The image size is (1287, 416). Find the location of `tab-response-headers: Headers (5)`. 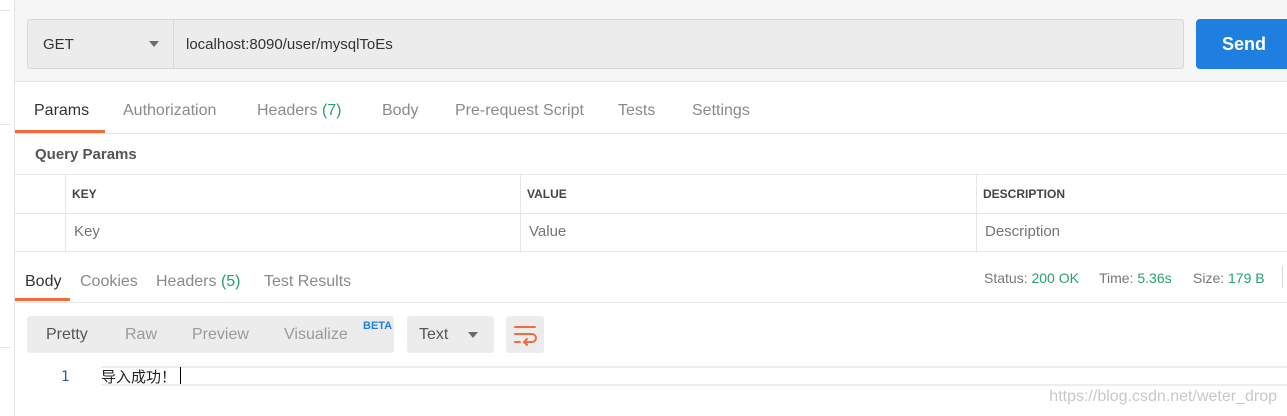

tab-response-headers: Headers (5) is located at coordinates (198, 282).